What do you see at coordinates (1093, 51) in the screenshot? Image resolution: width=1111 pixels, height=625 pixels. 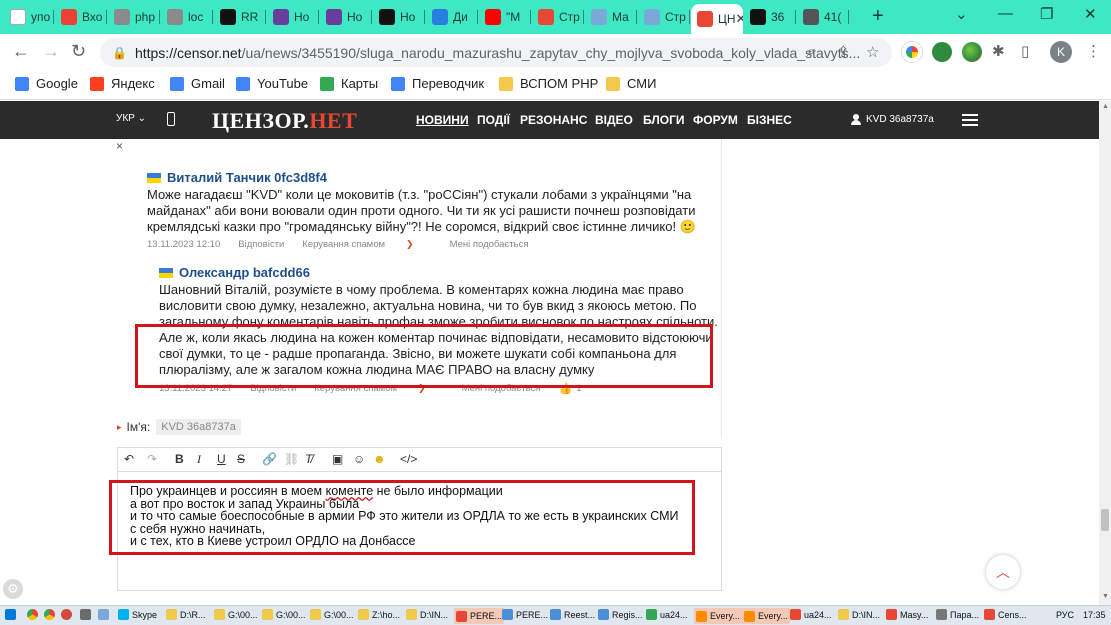 I see `menu-dots-icon: ⋮` at bounding box center [1093, 51].